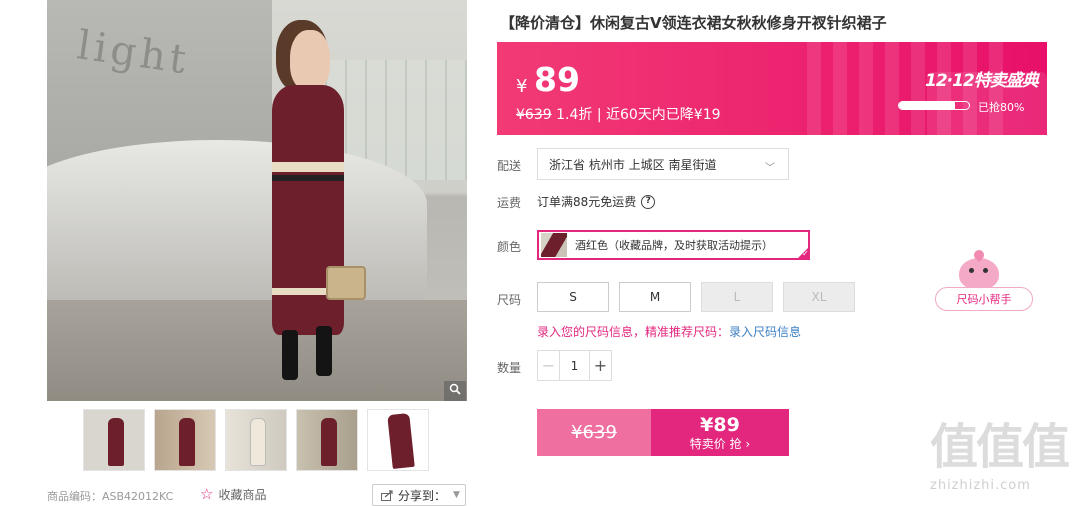 Image resolution: width=1091 pixels, height=506 pixels. Describe the element at coordinates (456, 495) in the screenshot. I see `chevron-down-icon: ▼` at that location.